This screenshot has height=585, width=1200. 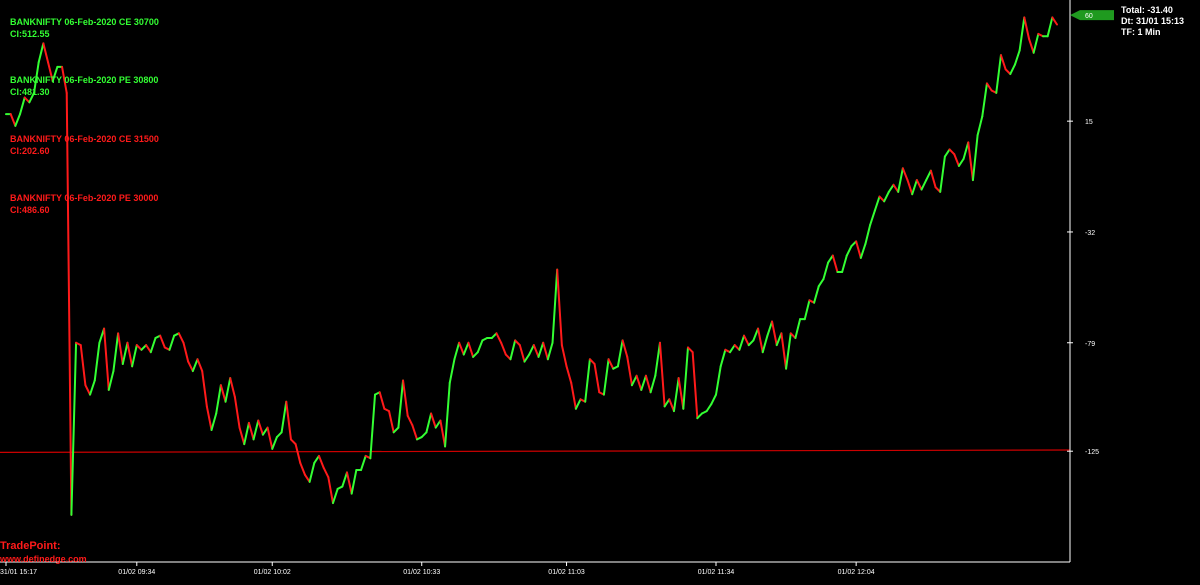 I want to click on legend-item-name: BANKNIFTY 06-Feb-2020 PE 30000, so click(x=84, y=198).